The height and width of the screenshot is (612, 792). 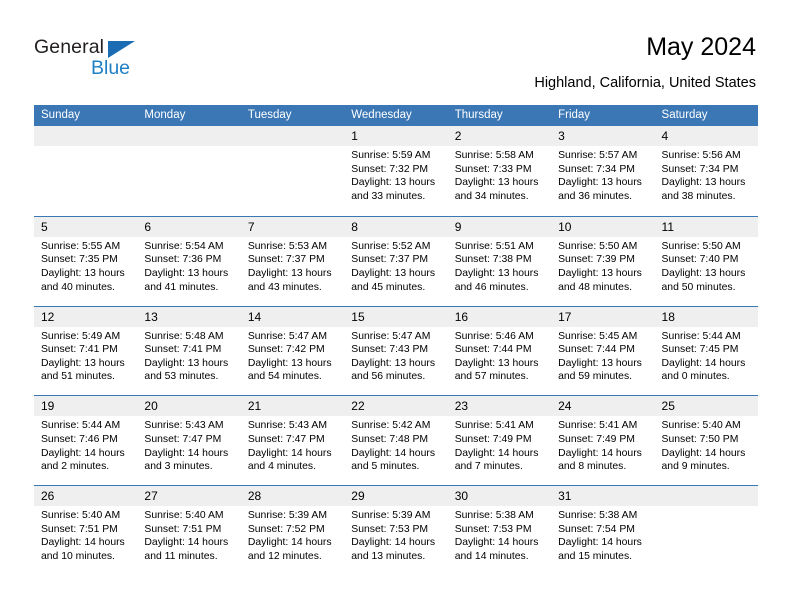 I want to click on sunrise-text: Sunrise: 5:48 AM, so click(x=184, y=336).